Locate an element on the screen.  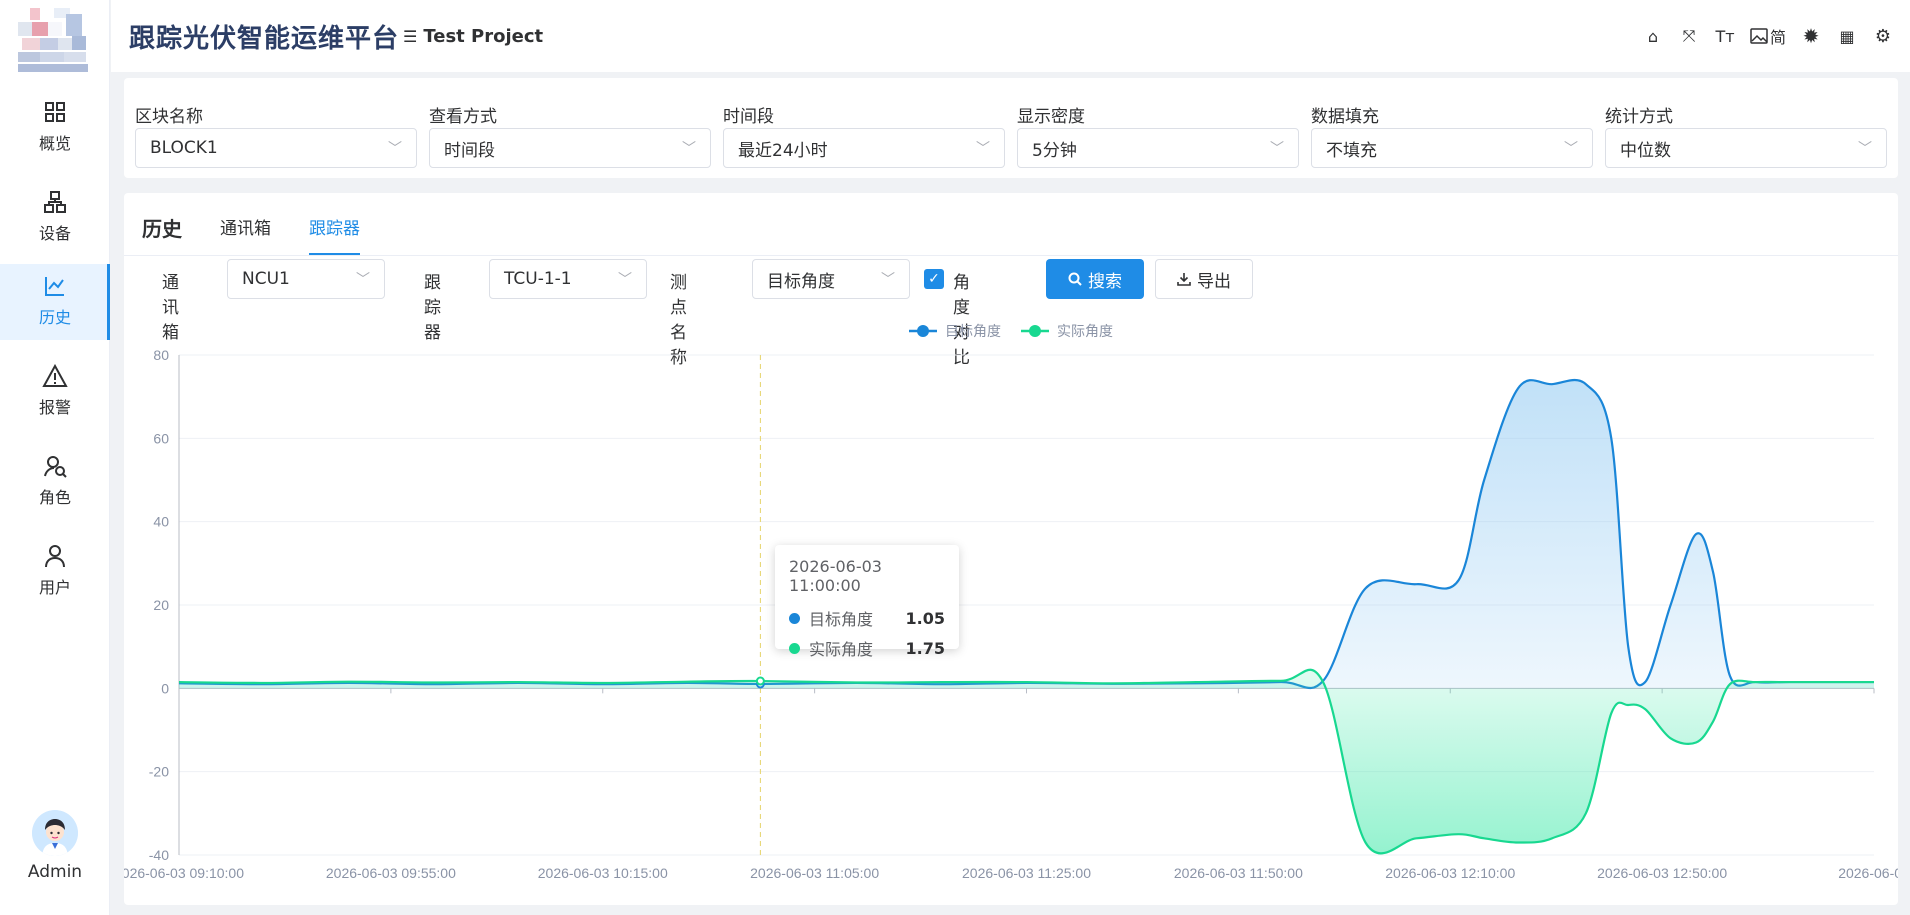
y-tick-label: 80 is located at coordinates (161, 355).